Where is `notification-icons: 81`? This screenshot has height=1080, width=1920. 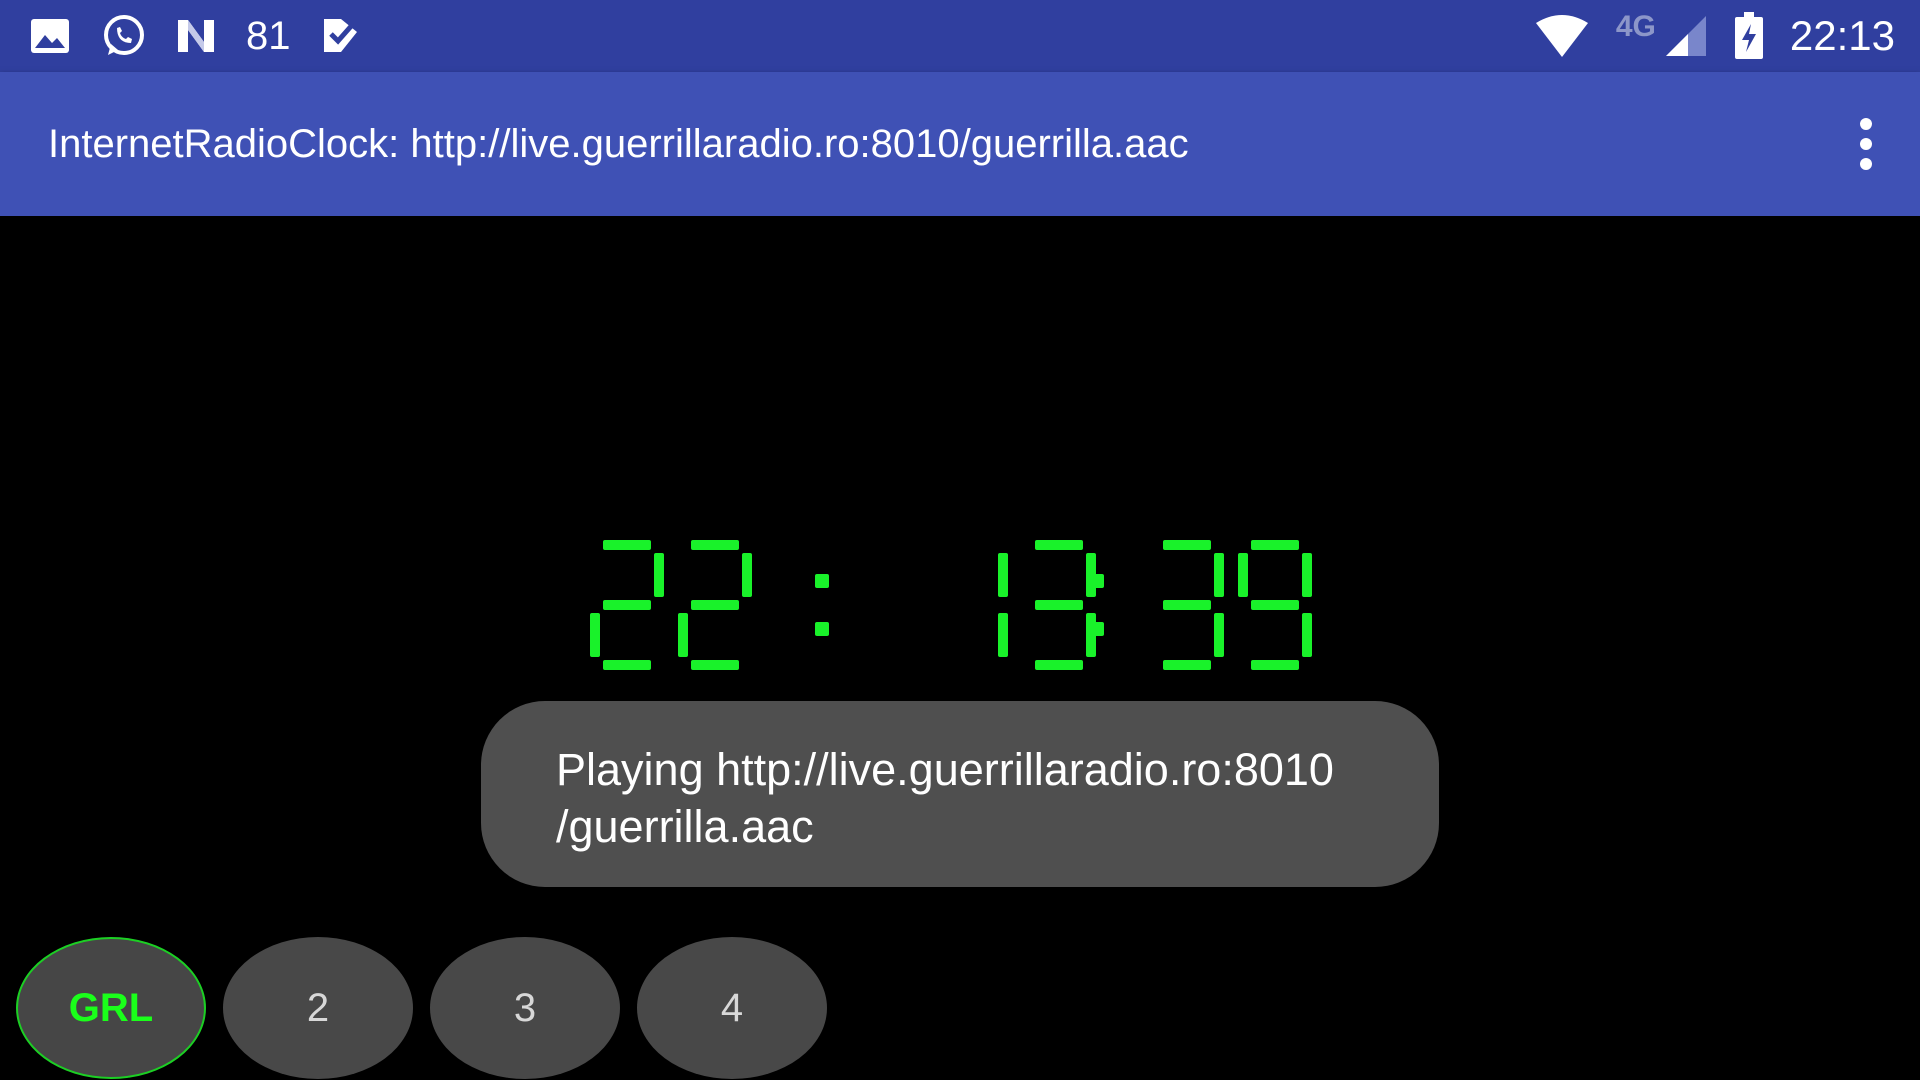 notification-icons: 81 is located at coordinates (195, 36).